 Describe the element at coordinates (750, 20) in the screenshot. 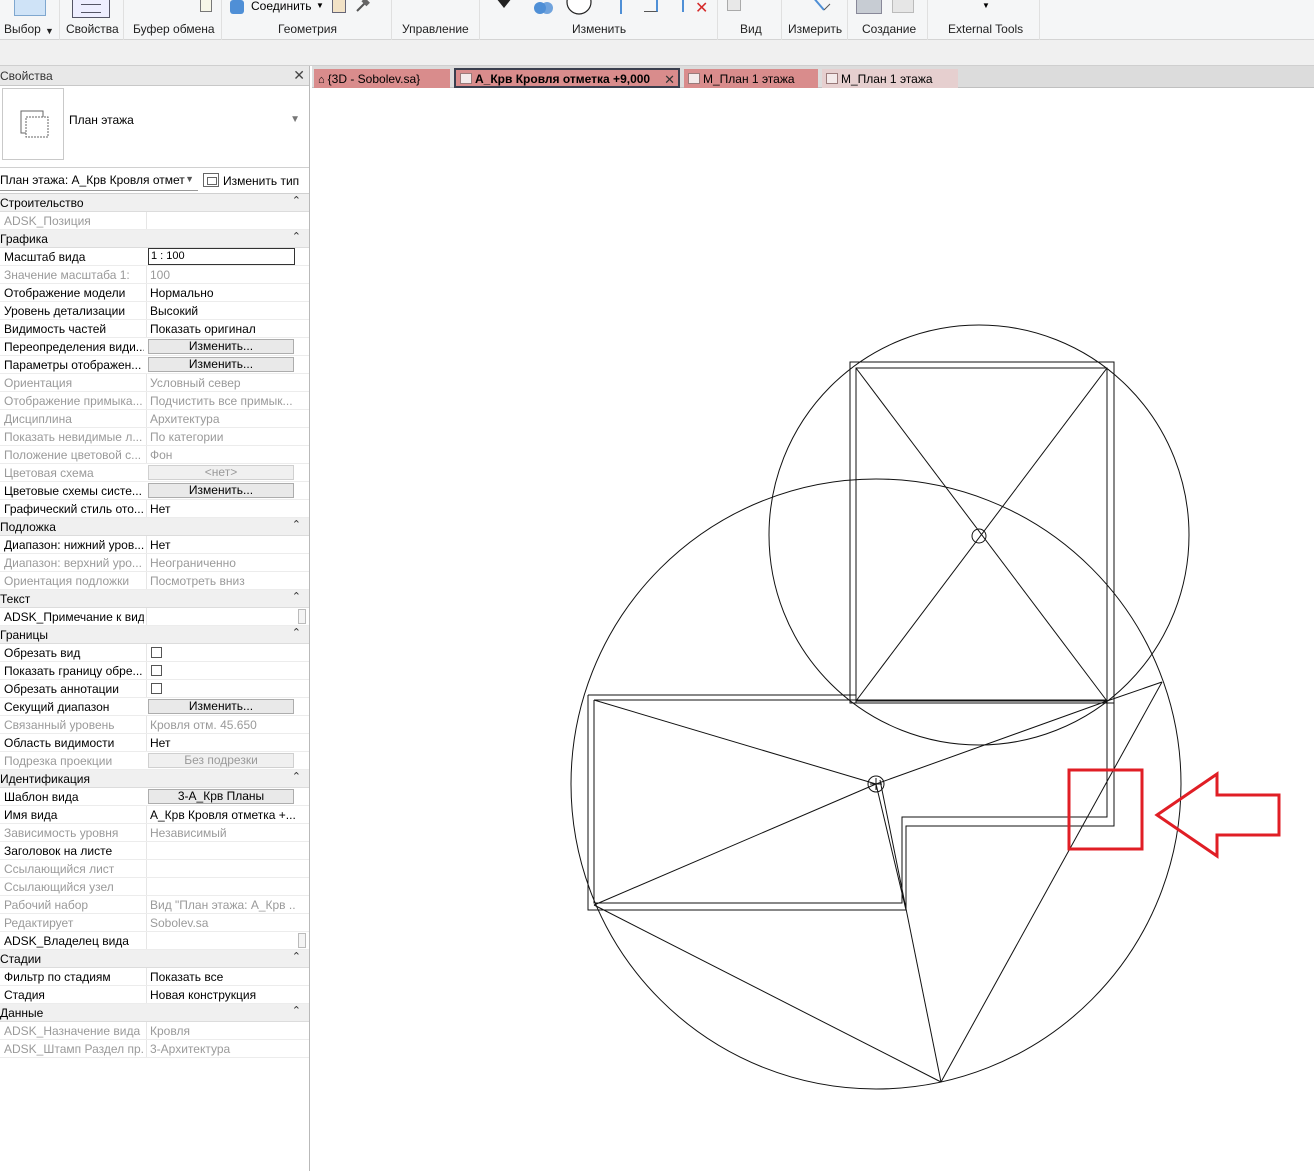

I see `ribbon-group-view: Вид` at that location.